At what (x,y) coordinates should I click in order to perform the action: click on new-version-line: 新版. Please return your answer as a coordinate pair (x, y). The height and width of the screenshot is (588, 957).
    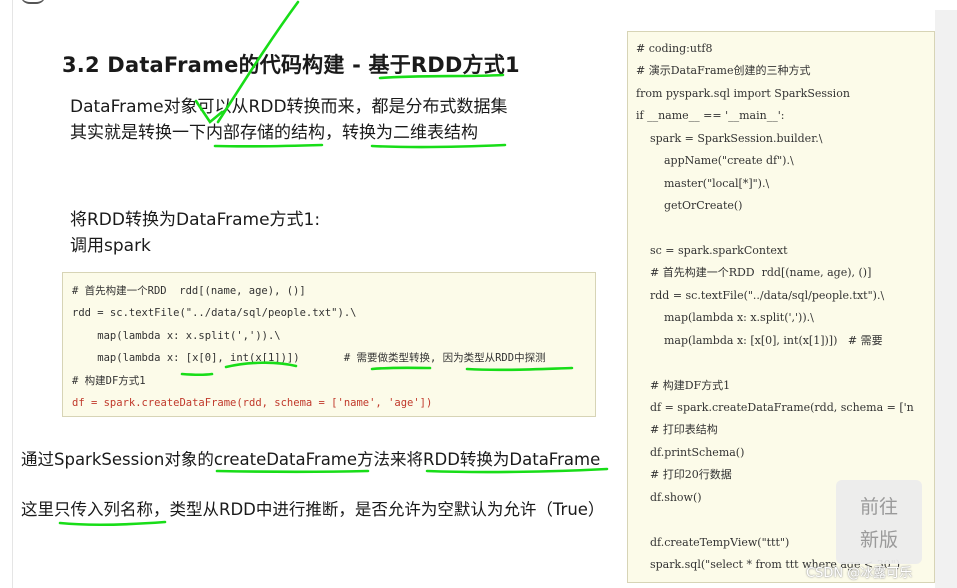
    Looking at the image, I should click on (878, 540).